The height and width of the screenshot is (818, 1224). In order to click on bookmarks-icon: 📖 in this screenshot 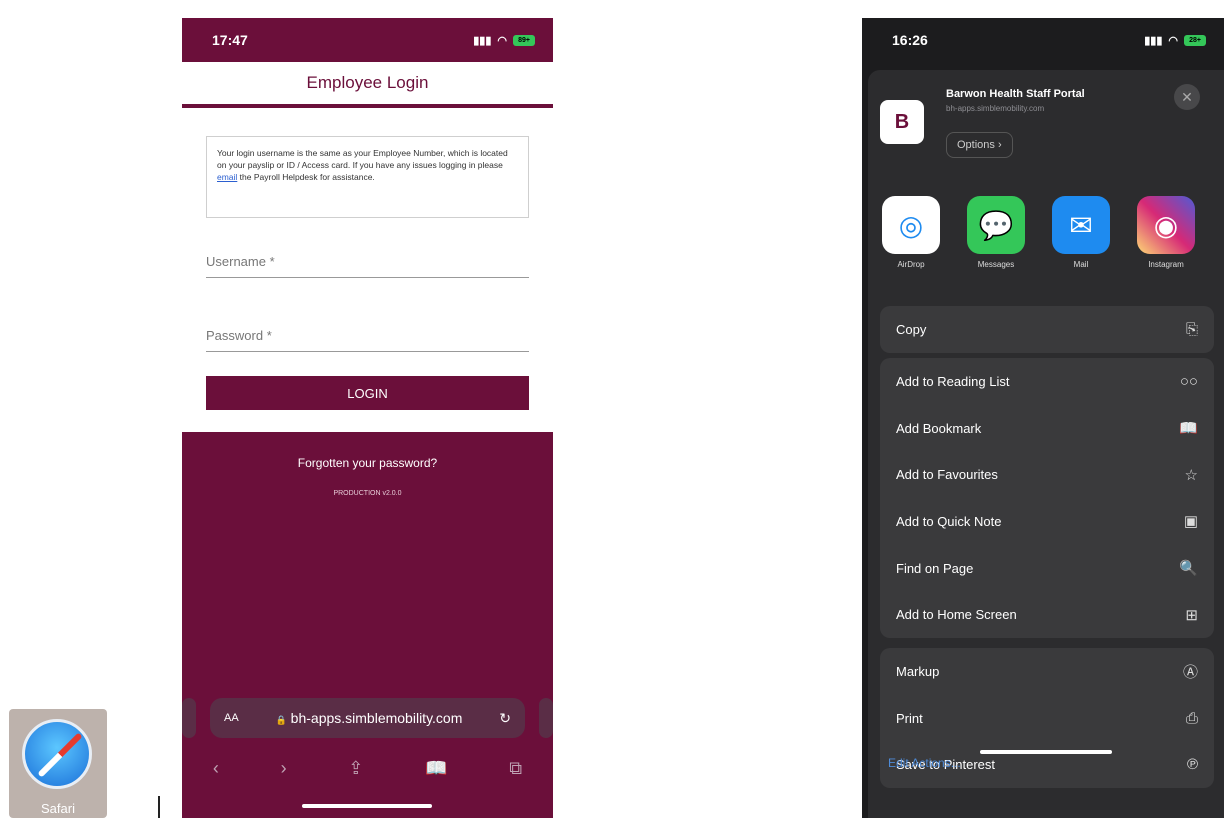, I will do `click(436, 768)`.